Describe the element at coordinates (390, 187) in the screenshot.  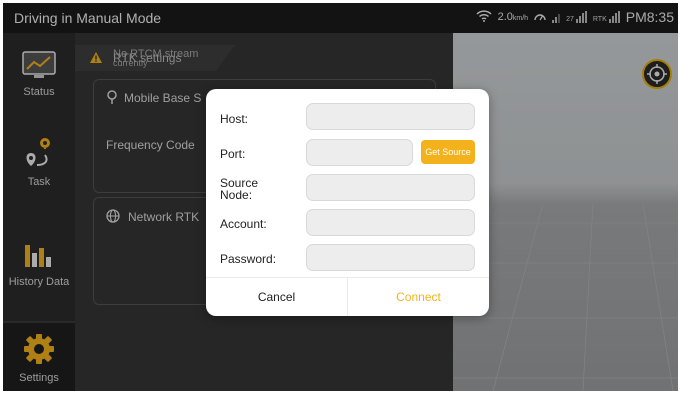
I see `source-node-input` at that location.